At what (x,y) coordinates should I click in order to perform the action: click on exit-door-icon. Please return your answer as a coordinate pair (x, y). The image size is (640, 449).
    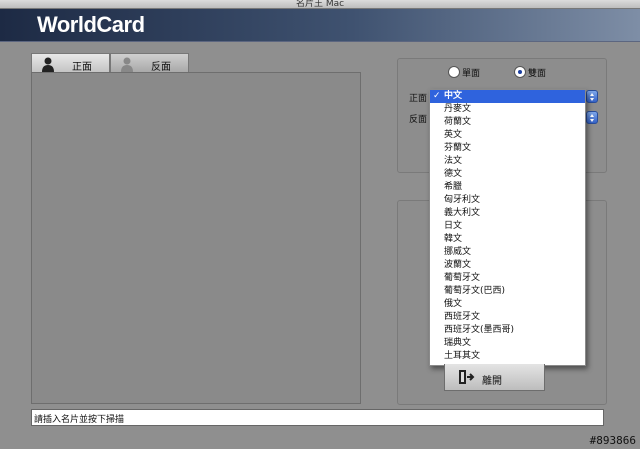
    Looking at the image, I should click on (467, 377).